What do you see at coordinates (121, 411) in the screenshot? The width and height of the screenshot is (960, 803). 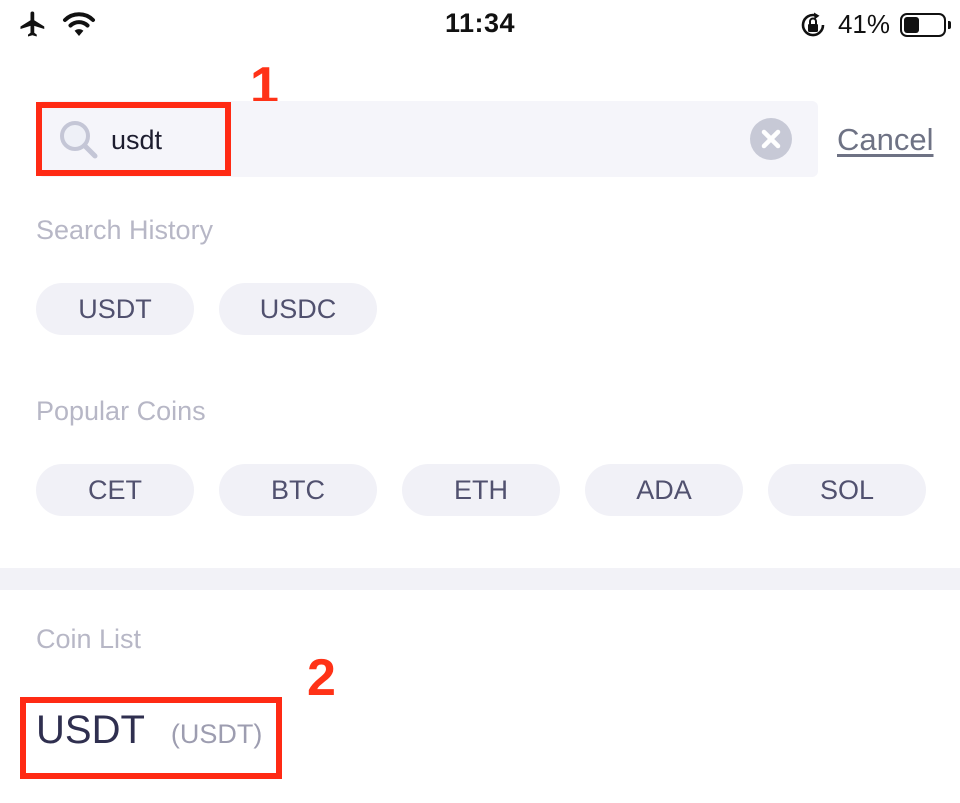 I see `popular-coins-title: Popular Coins` at bounding box center [121, 411].